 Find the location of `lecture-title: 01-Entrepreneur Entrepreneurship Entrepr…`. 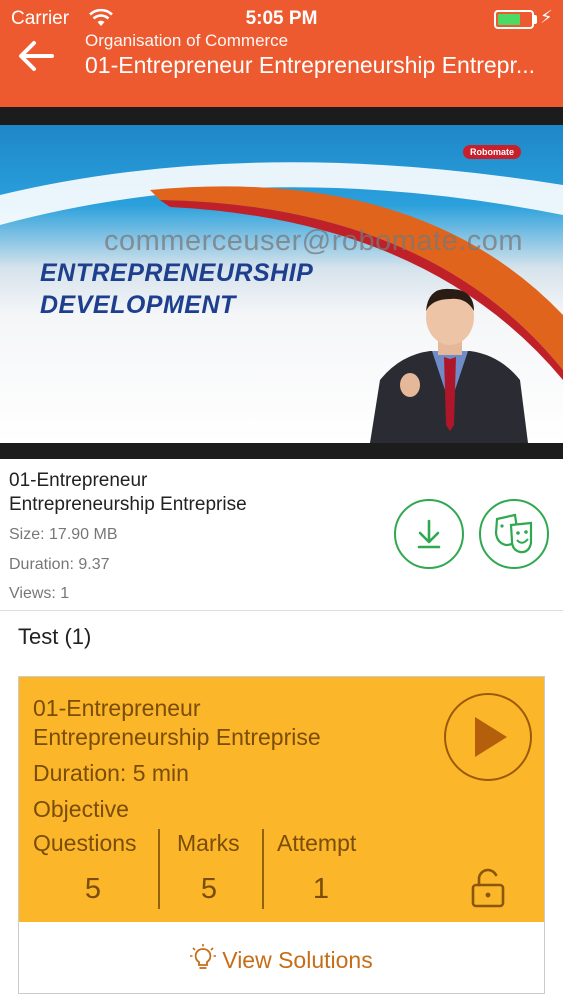

lecture-title: 01-Entrepreneur Entrepreneurship Entrepr… is located at coordinates (199, 493).